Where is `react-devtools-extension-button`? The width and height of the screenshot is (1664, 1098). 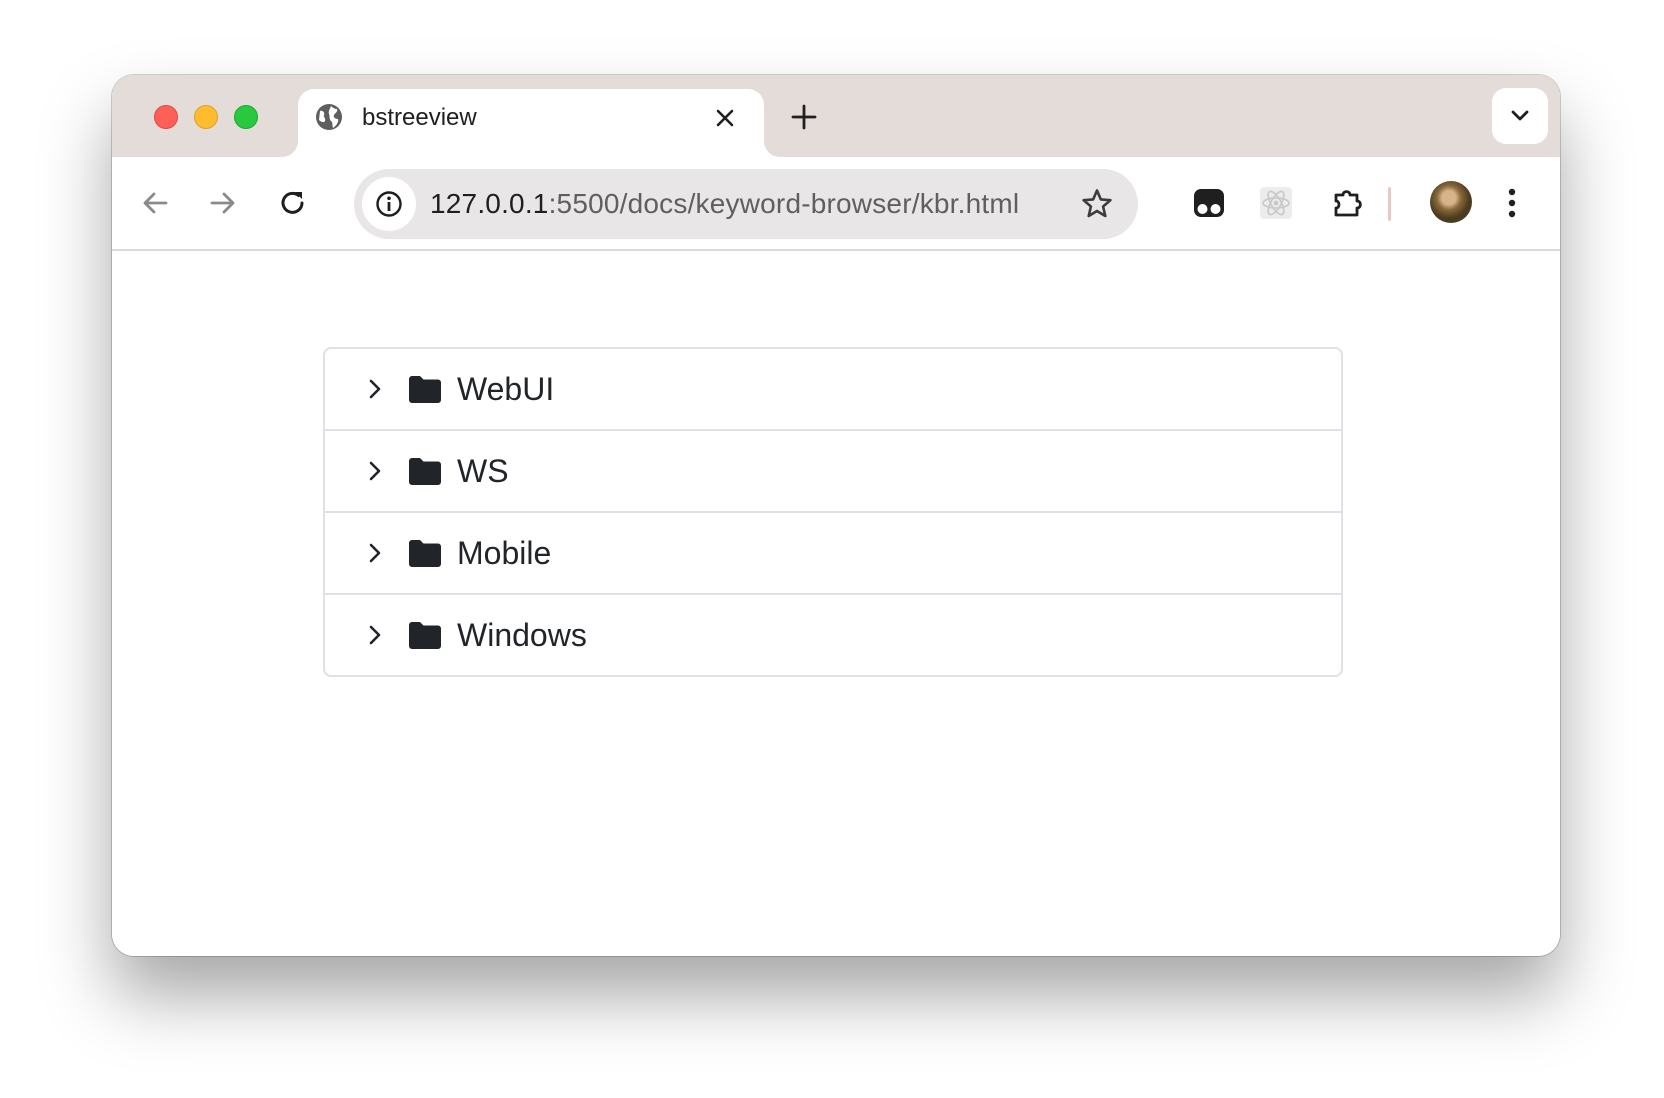
react-devtools-extension-button is located at coordinates (1276, 203).